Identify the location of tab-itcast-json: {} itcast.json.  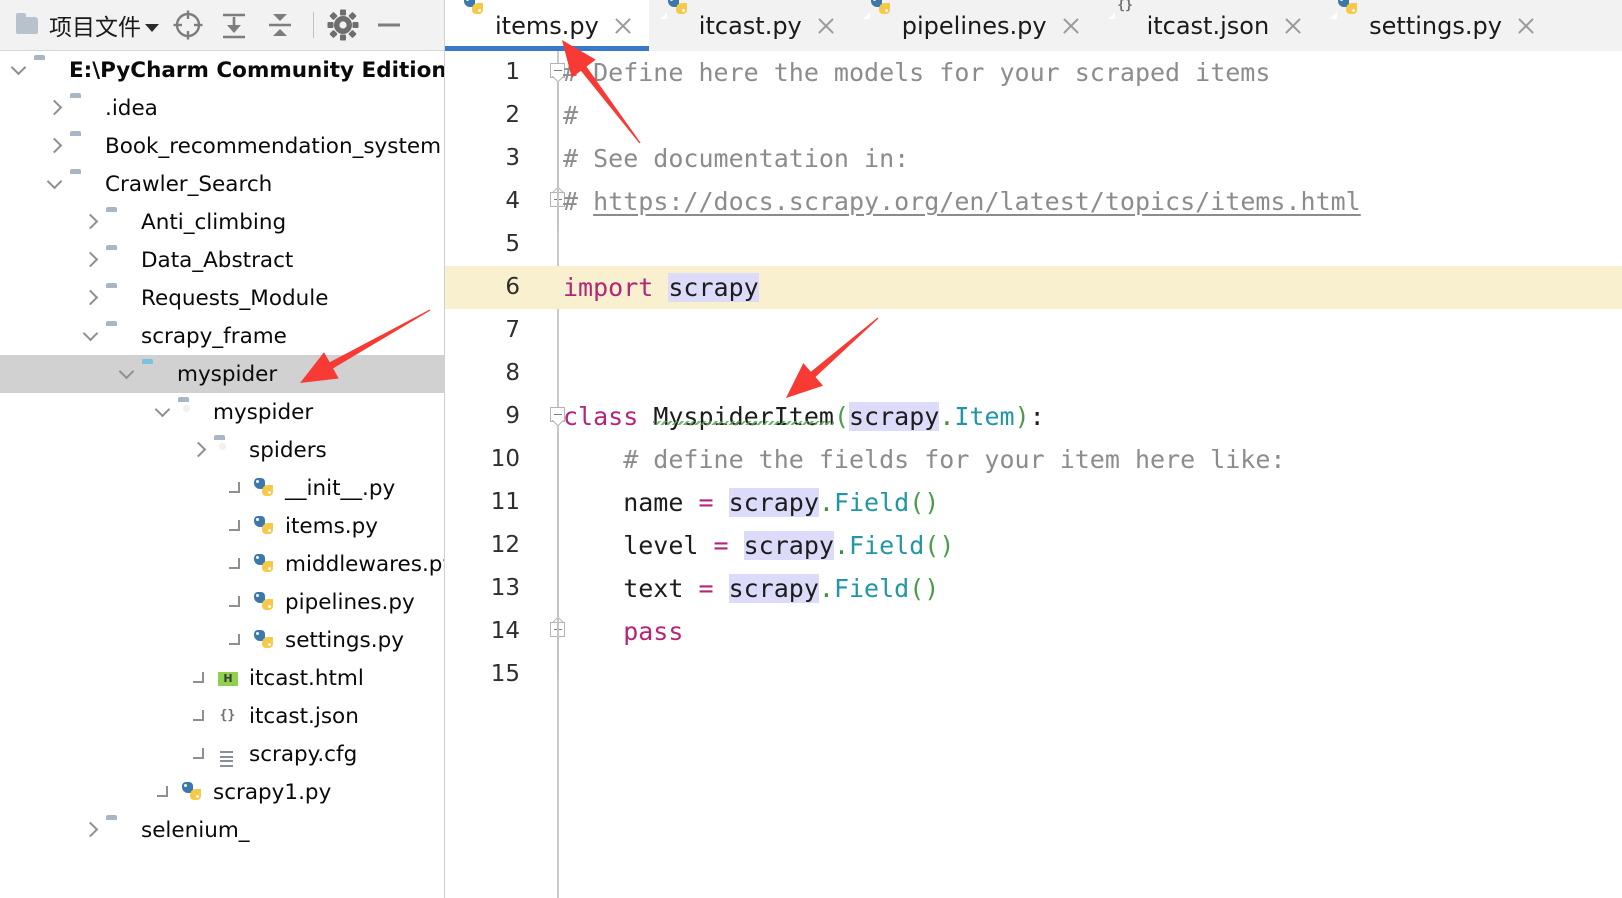
(1208, 25).